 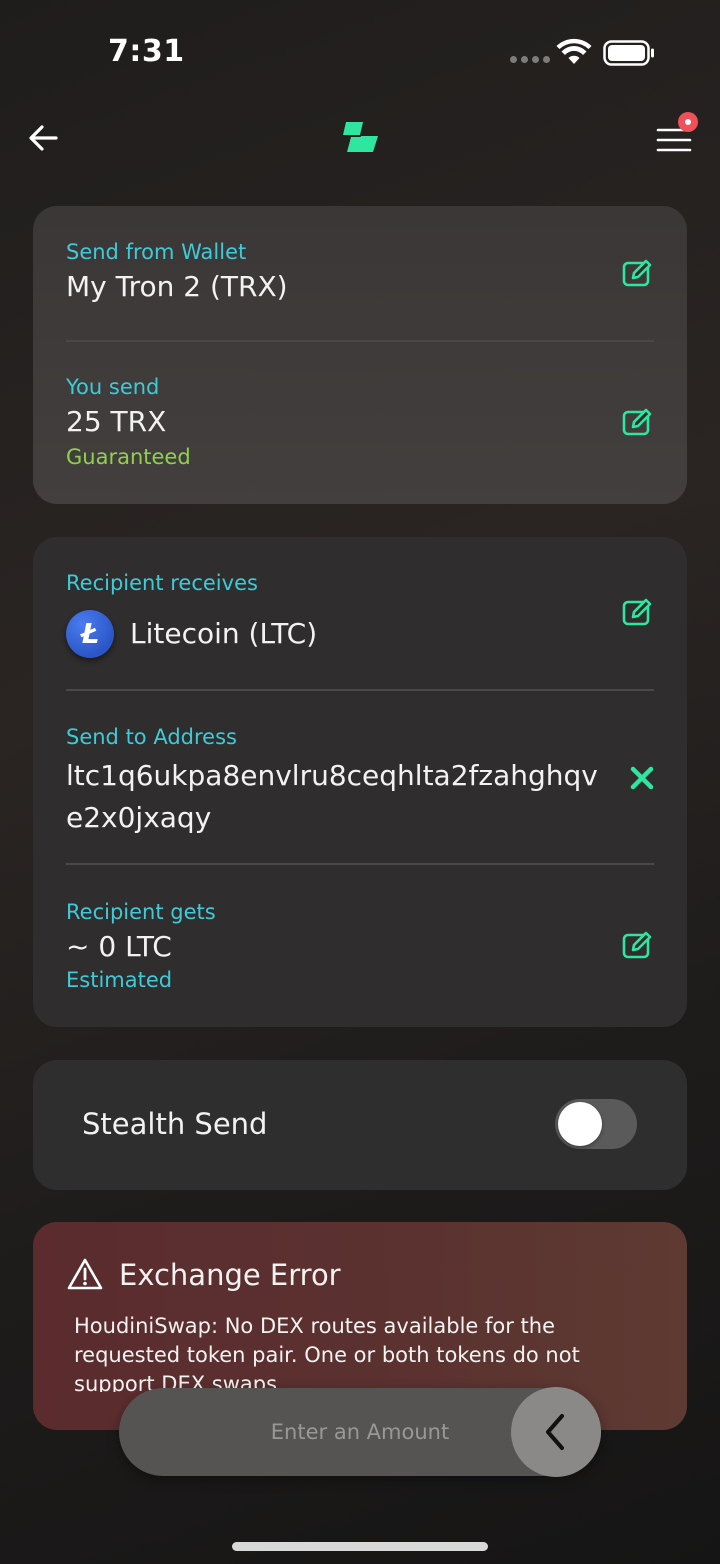 What do you see at coordinates (638, 945) in the screenshot?
I see `edit-receive-amount-icon` at bounding box center [638, 945].